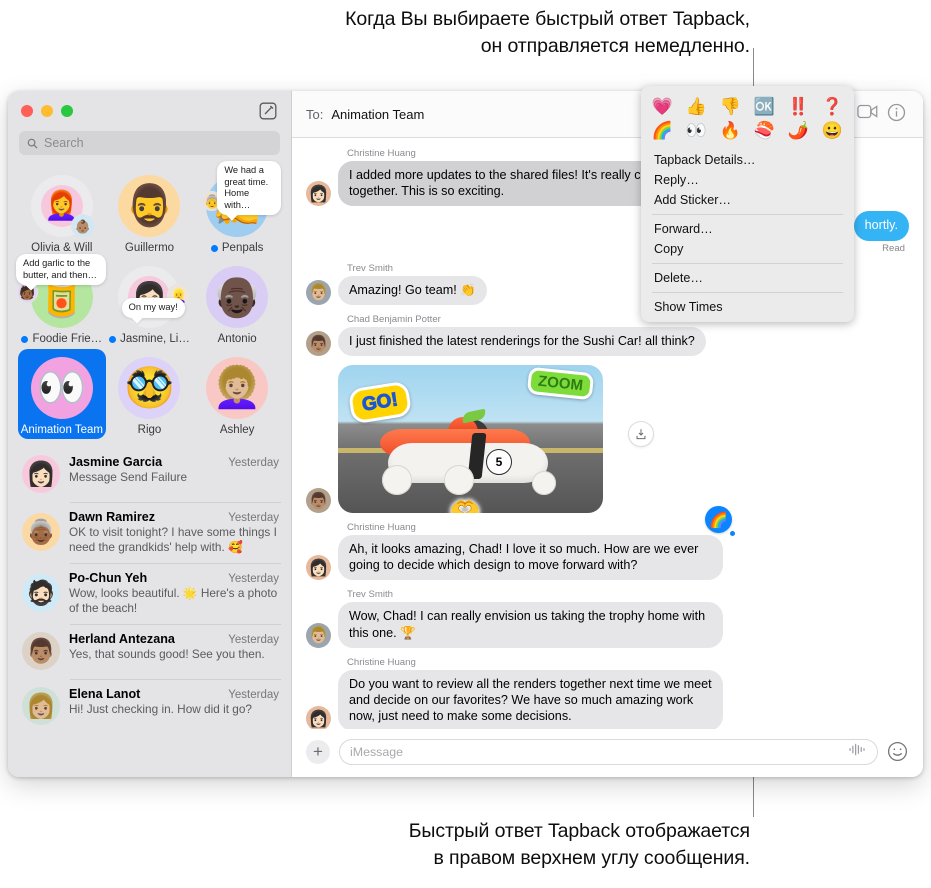 This screenshot has width=931, height=888. I want to click on tapback-option-1: 💗, so click(662, 106).